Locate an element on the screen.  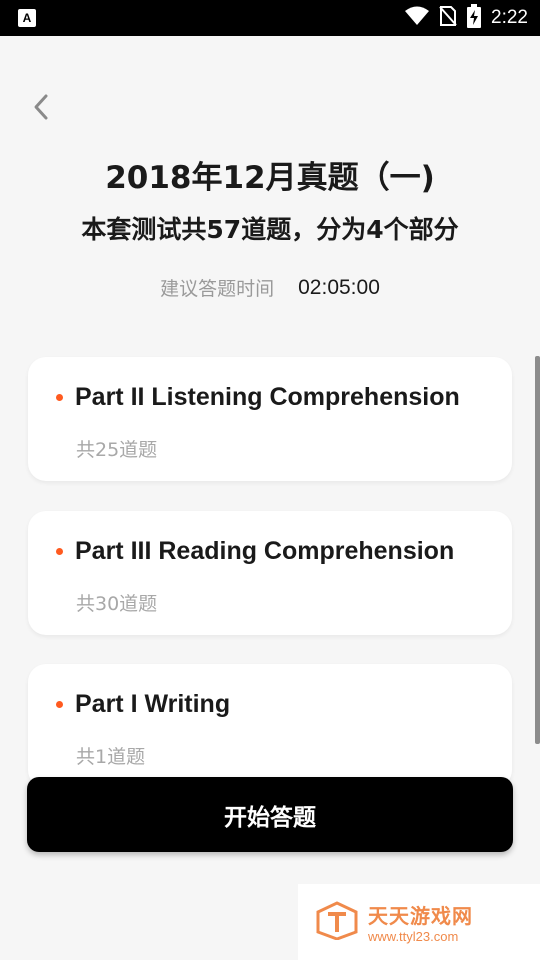
suggested-time-label: 建议答题时间 is located at coordinates (217, 289).